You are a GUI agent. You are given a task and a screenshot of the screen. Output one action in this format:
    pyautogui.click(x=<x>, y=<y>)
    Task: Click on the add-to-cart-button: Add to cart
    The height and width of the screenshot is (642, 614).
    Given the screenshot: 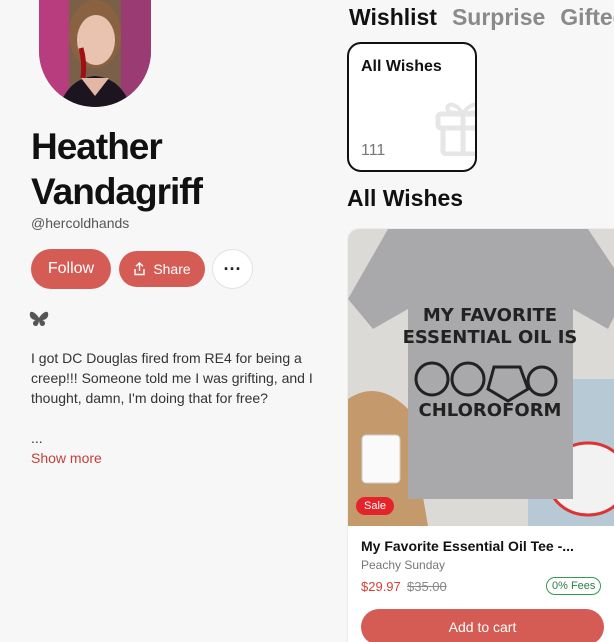 What is the action you would take?
    pyautogui.click(x=482, y=625)
    